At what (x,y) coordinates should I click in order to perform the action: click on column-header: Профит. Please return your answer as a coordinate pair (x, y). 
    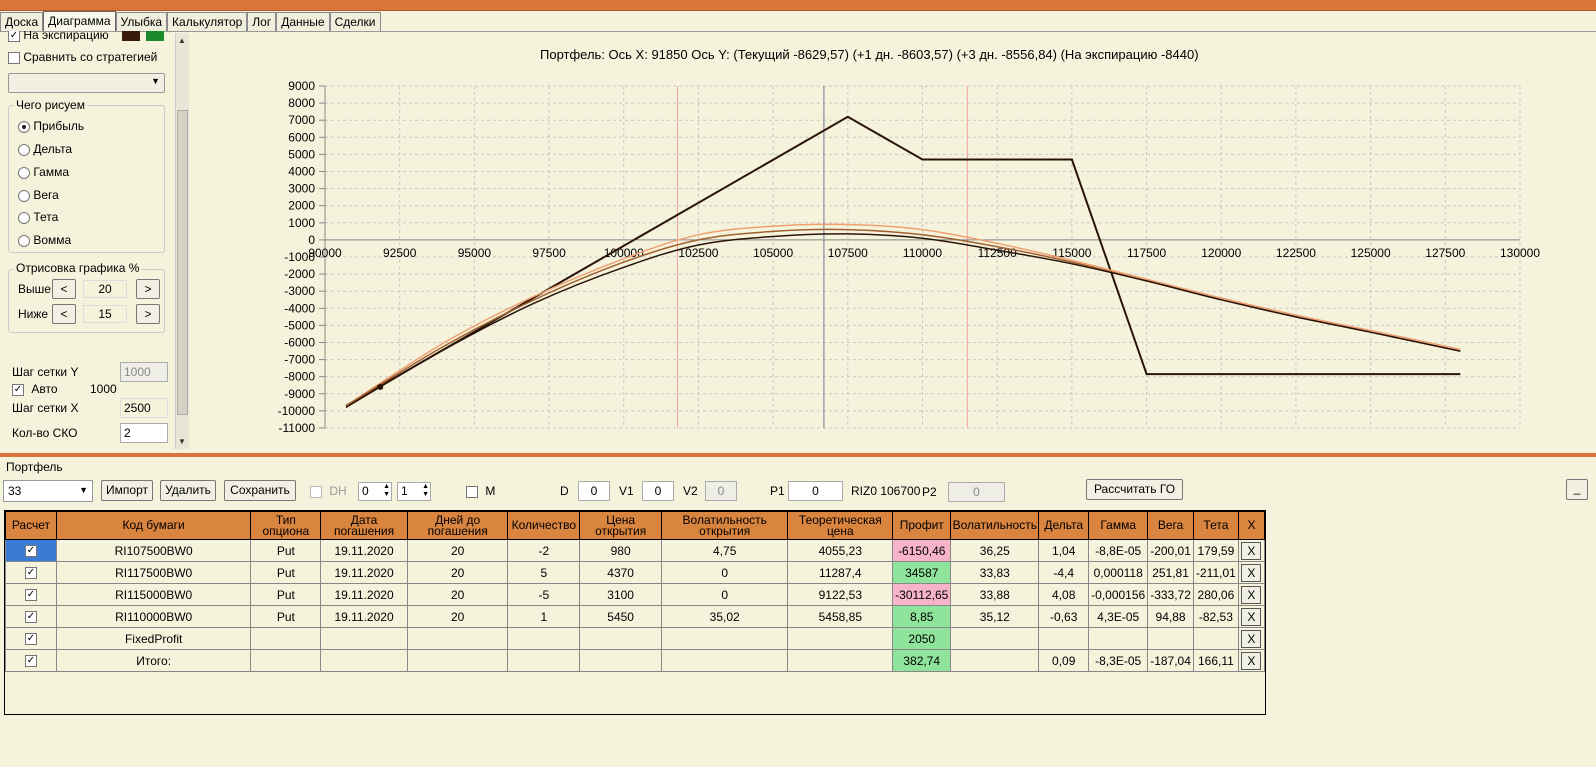
    Looking at the image, I should click on (922, 525).